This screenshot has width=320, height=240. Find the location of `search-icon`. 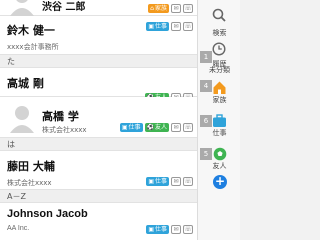

search-icon is located at coordinates (219, 15).